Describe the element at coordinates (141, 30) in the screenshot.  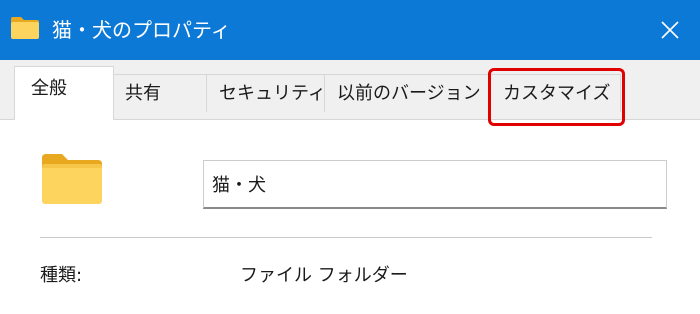
I see `window-title: 猫・犬のプロパティ` at that location.